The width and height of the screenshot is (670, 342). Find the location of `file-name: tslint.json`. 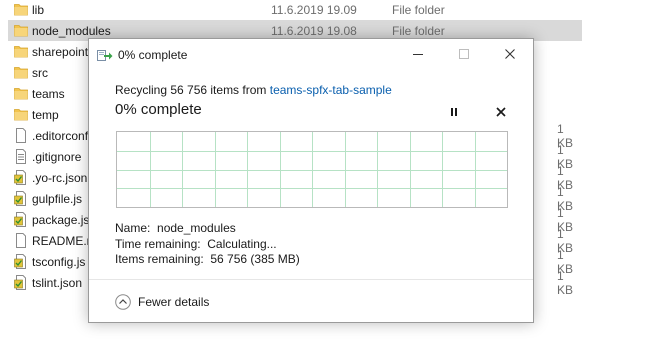

file-name: tslint.json is located at coordinates (57, 282).